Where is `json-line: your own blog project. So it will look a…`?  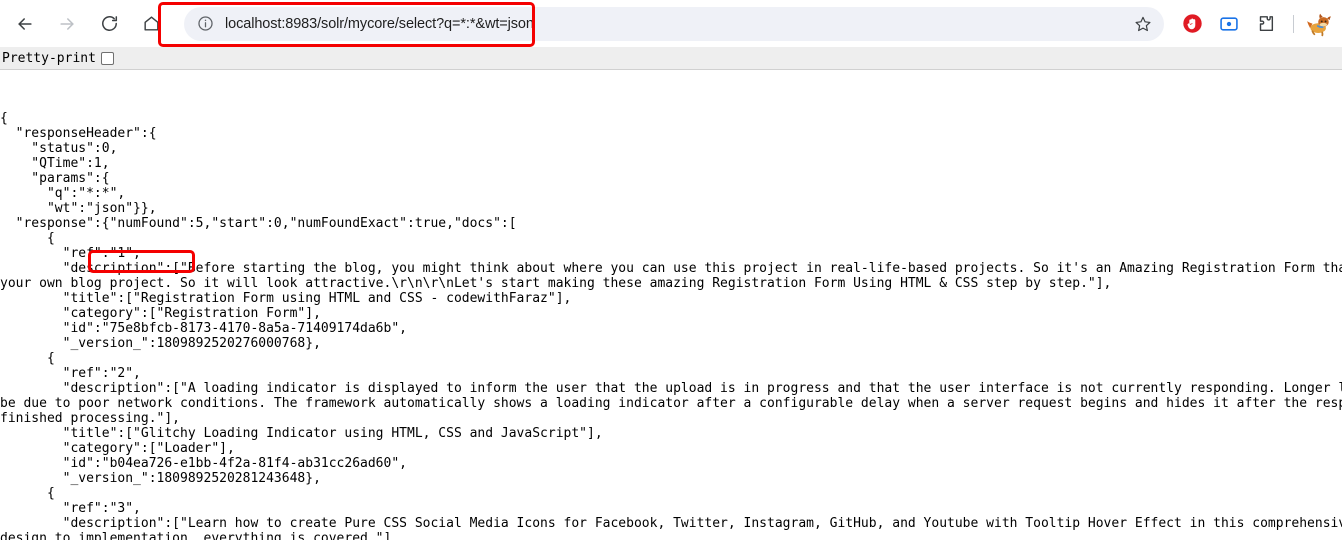
json-line: your own blog project. So it will look a… is located at coordinates (556, 283).